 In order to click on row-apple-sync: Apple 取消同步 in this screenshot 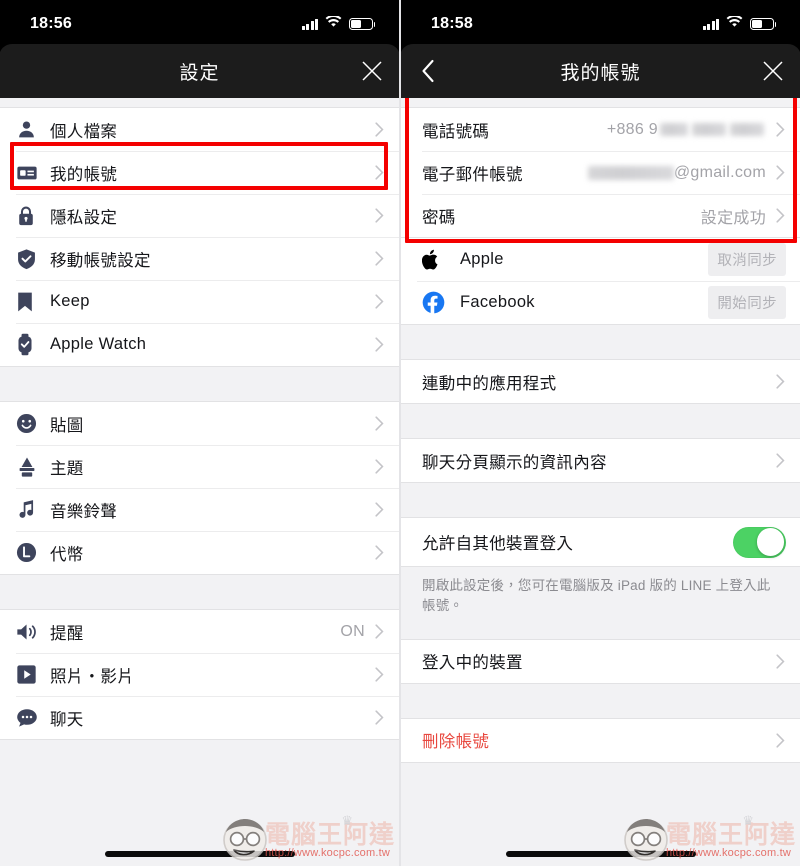, I will do `click(600, 259)`.